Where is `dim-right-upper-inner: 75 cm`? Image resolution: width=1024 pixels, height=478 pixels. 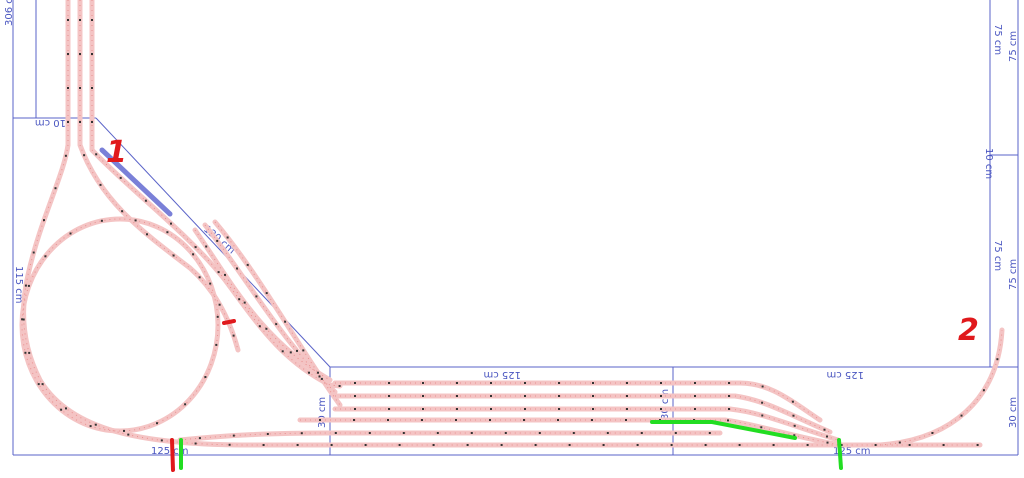
dim-right-upper-inner: 75 cm is located at coordinates (997, 39).